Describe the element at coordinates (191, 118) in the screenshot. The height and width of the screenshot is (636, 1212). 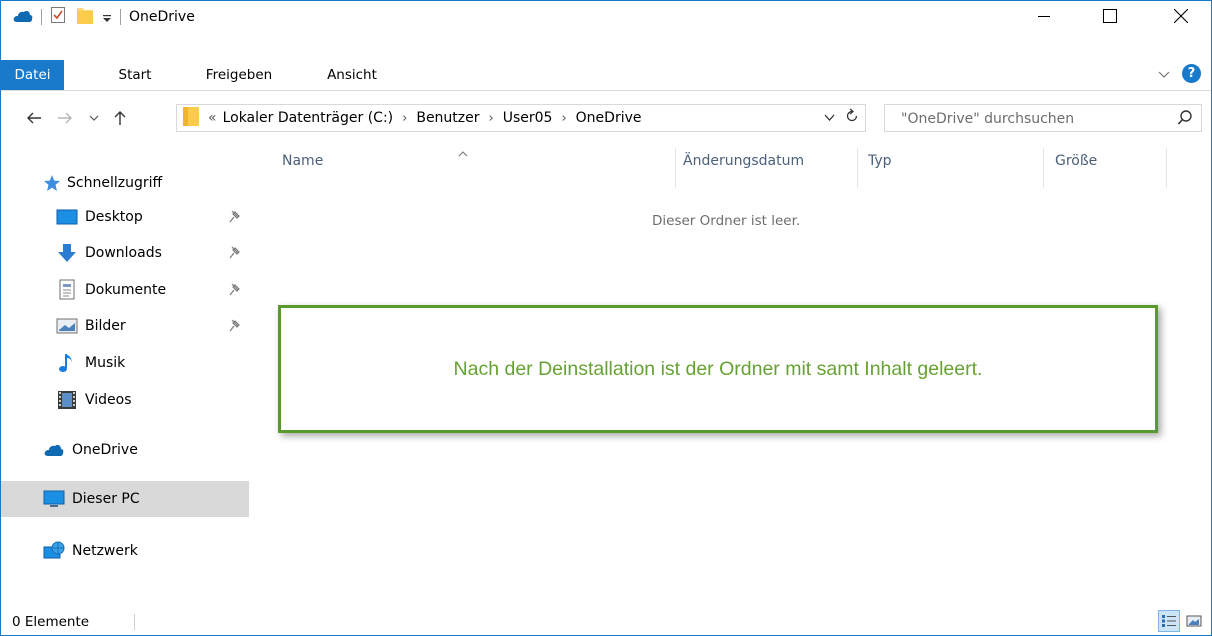
I see `folder-icon` at that location.